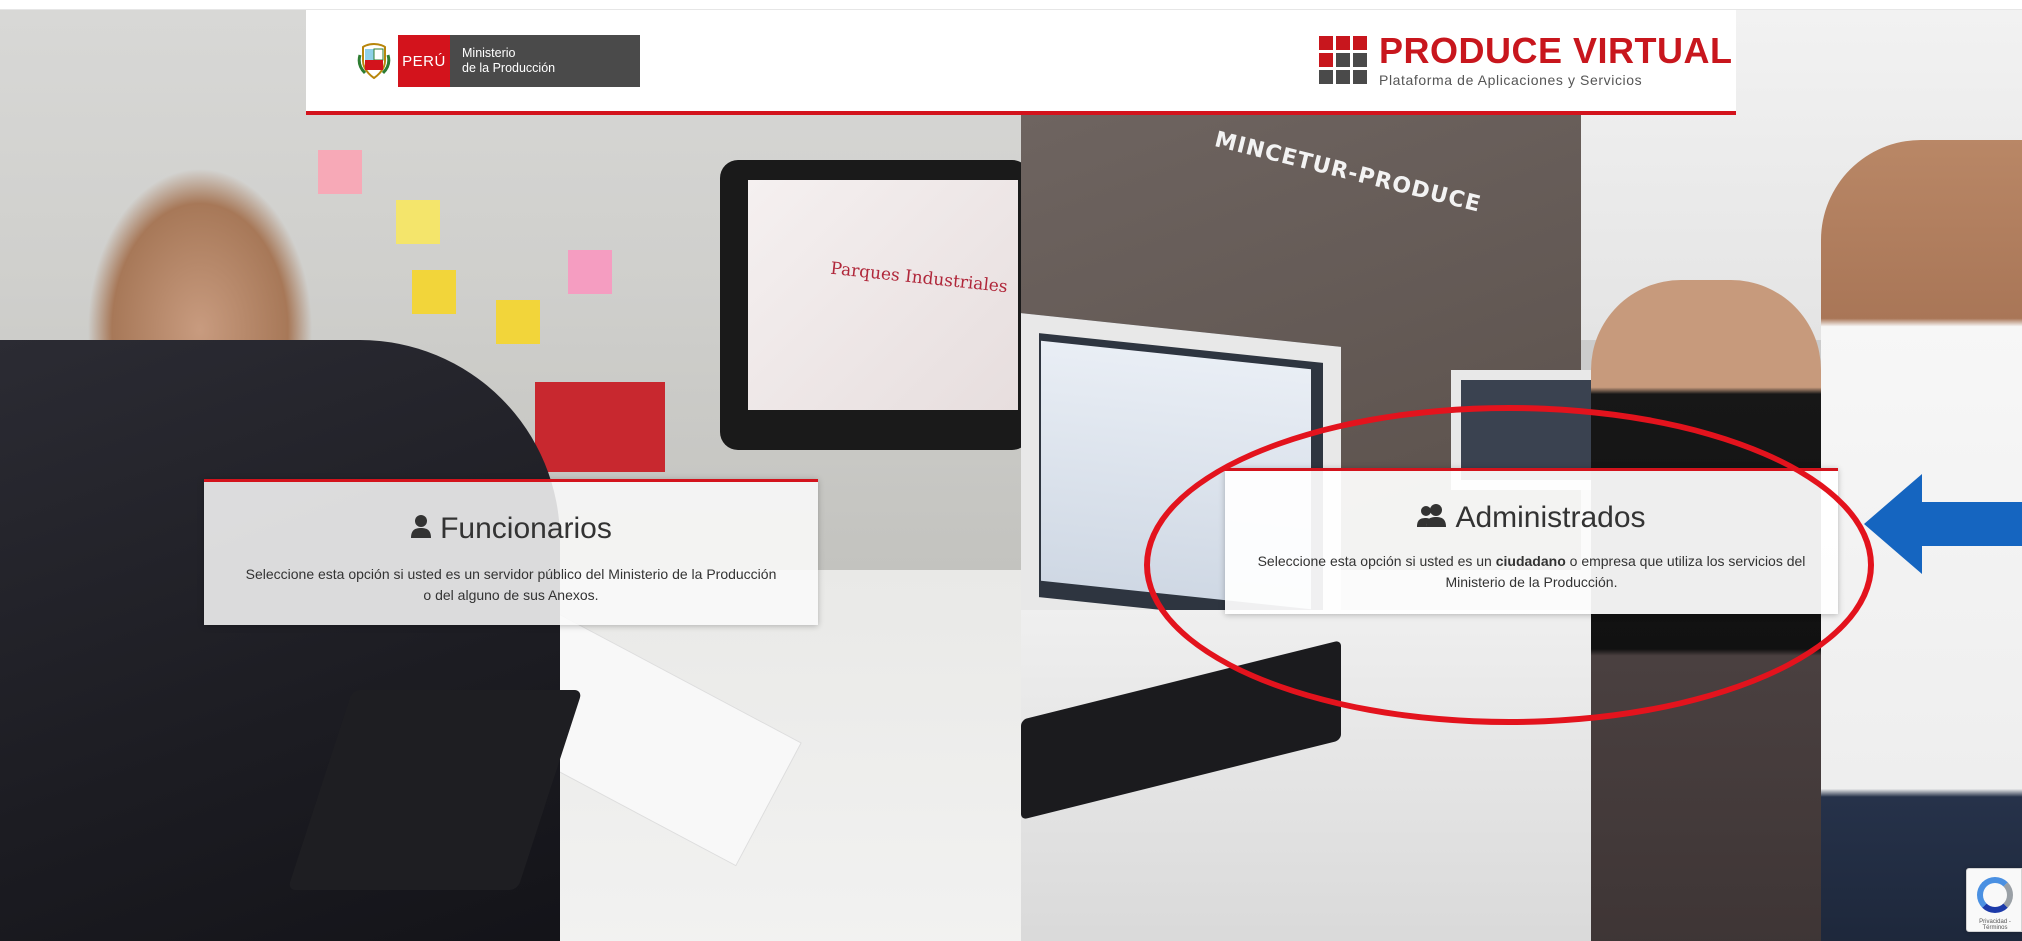  I want to click on peru-label: PERÚ, so click(424, 61).